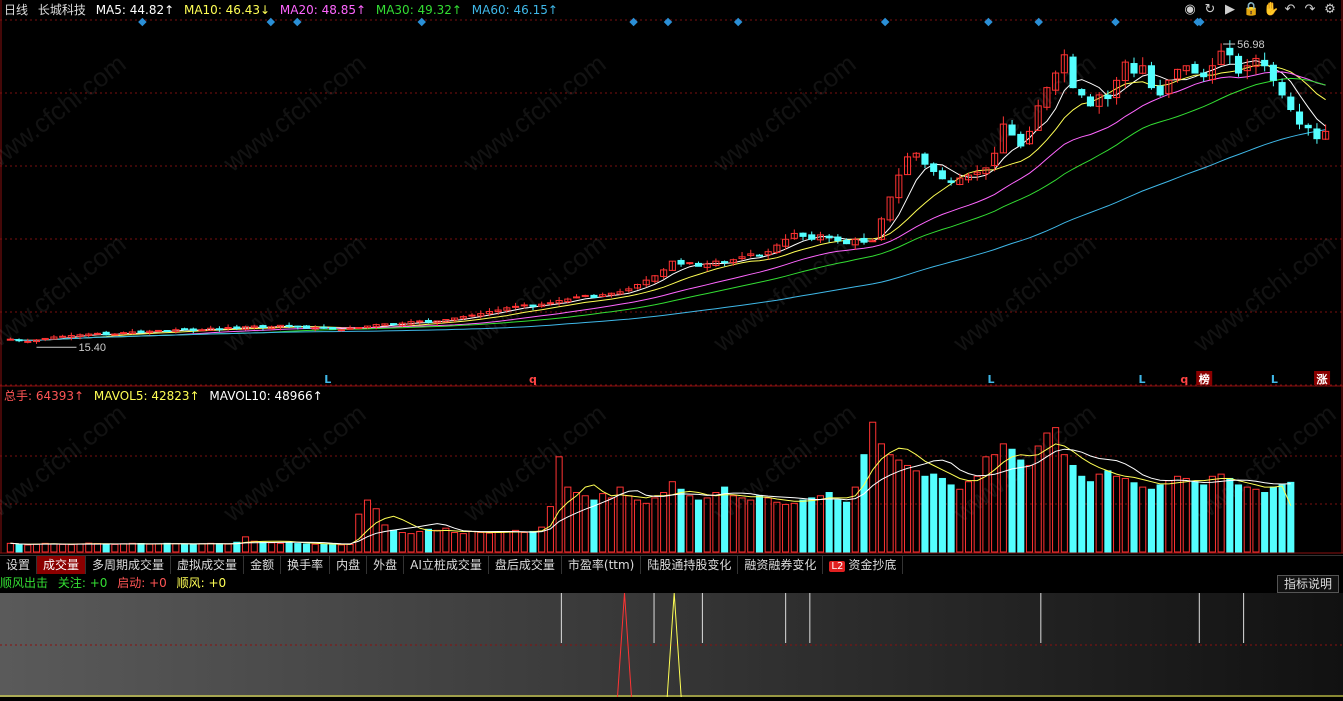 This screenshot has width=1343, height=701. Describe the element at coordinates (1290, 10) in the screenshot. I see `back-icon: ↶` at that location.